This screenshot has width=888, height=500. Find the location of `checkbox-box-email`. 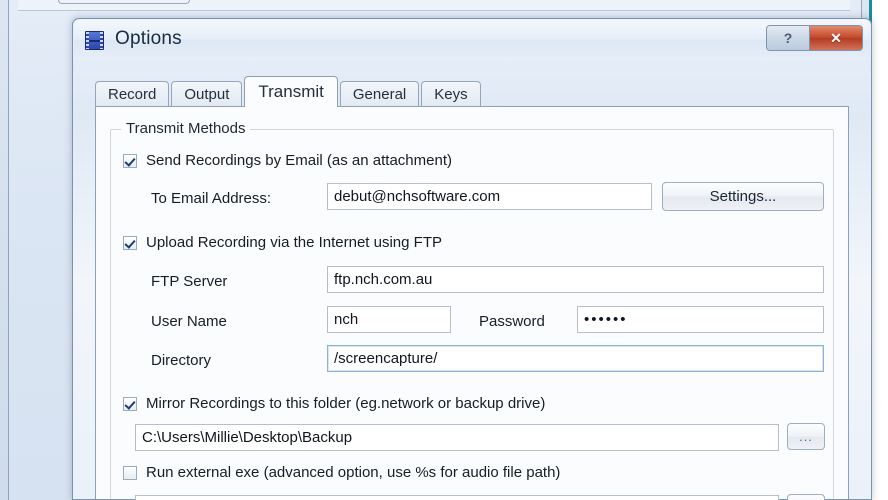

checkbox-box-email is located at coordinates (130, 160).